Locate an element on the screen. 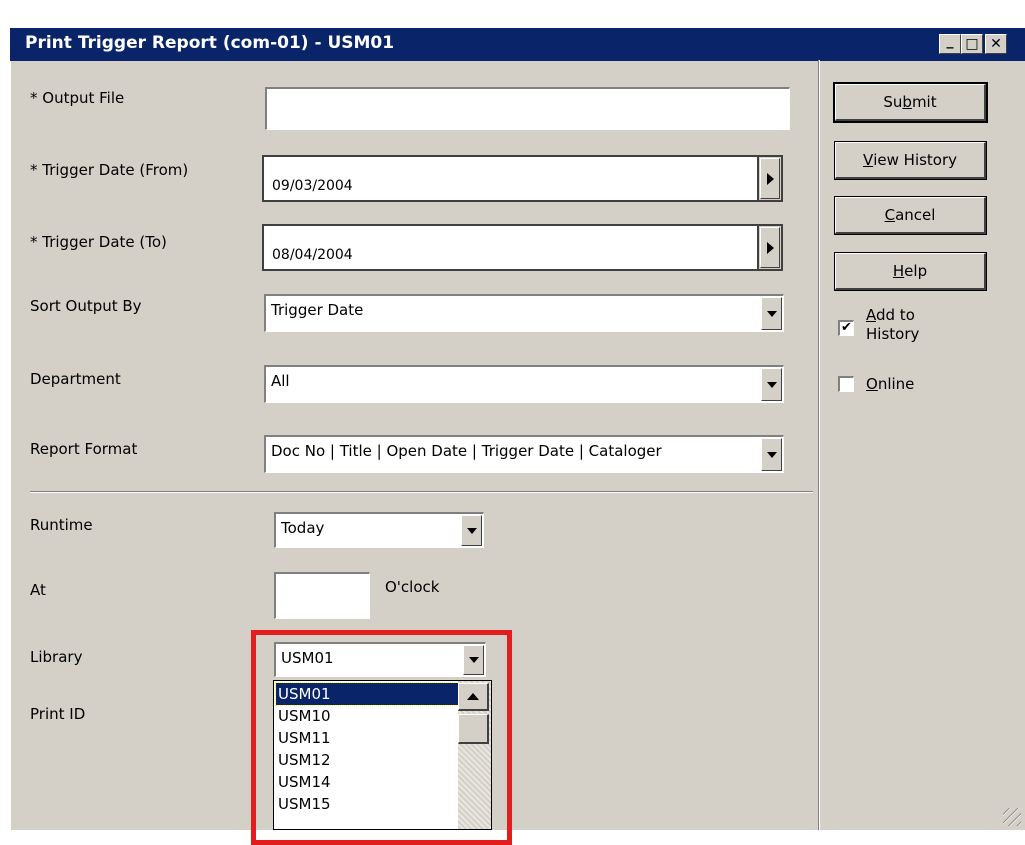 This screenshot has width=1025, height=845. output-file-label: * Output File is located at coordinates (77, 98).